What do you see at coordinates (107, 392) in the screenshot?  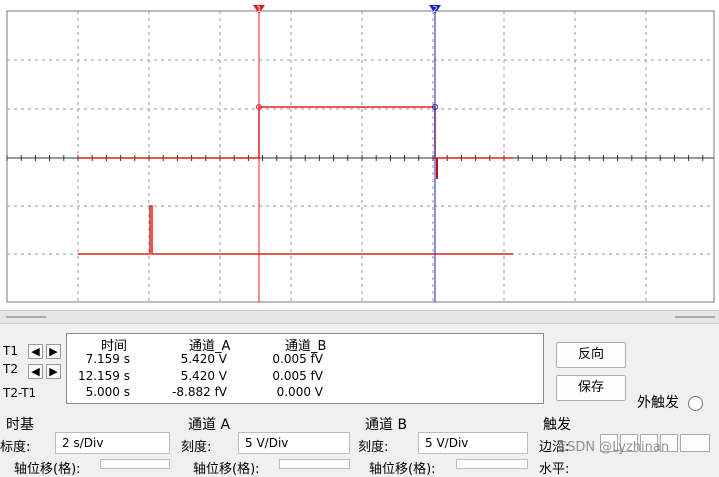 I see `t2-t1-time: 5.000 s` at bounding box center [107, 392].